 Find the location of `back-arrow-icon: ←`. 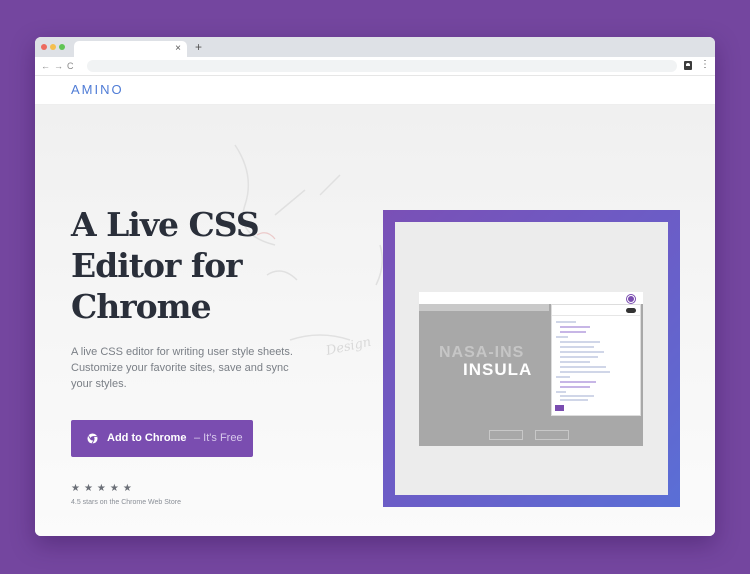

back-arrow-icon: ← is located at coordinates (45, 66).